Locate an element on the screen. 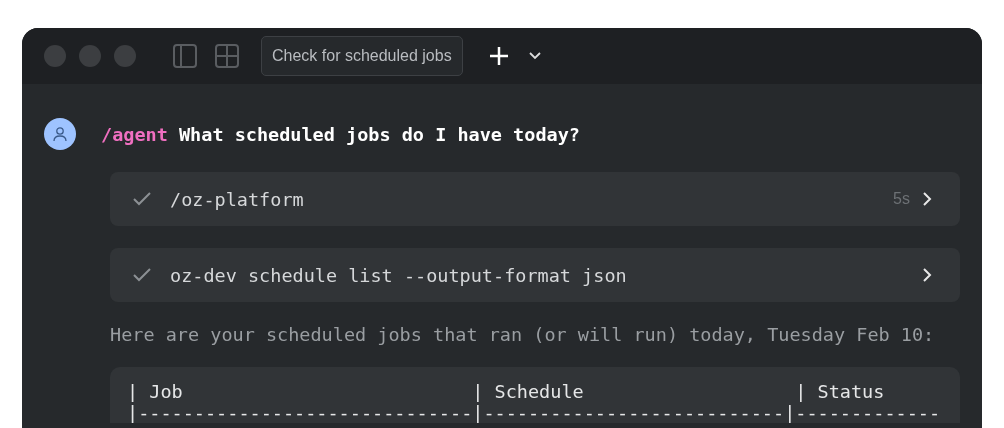 Image resolution: width=1004 pixels, height=428 pixels. chevron-down-icon is located at coordinates (534, 56).